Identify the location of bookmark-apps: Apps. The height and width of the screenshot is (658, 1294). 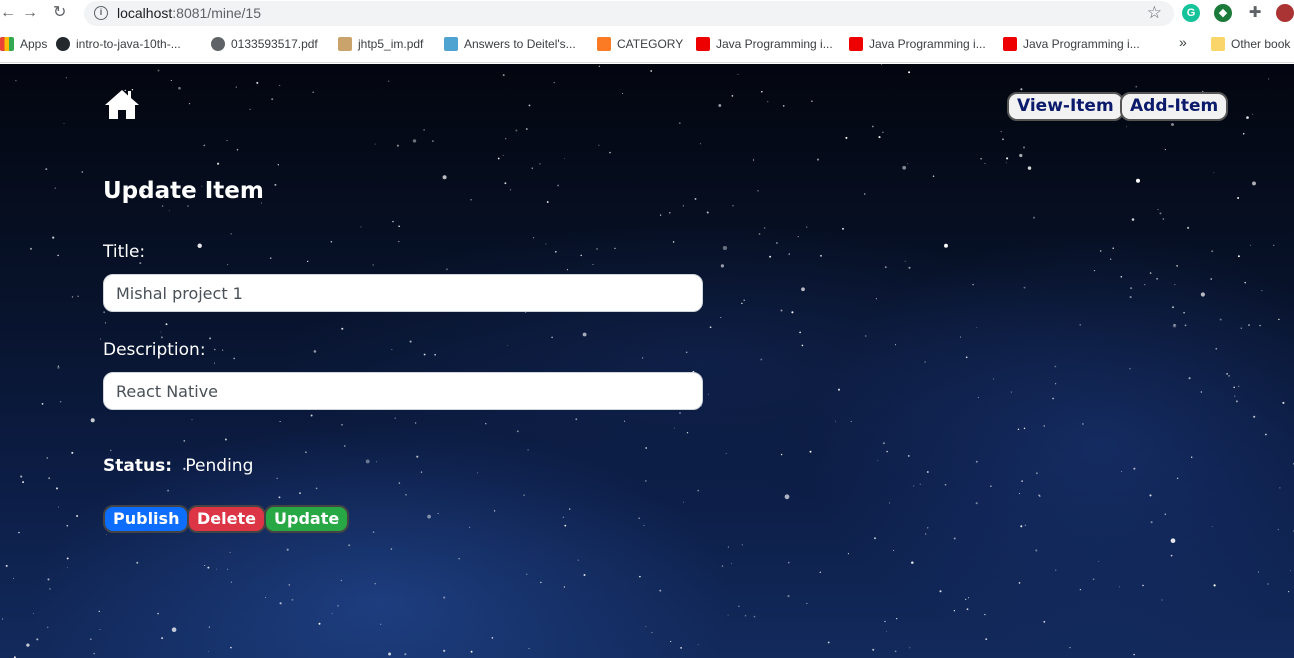
(23, 44).